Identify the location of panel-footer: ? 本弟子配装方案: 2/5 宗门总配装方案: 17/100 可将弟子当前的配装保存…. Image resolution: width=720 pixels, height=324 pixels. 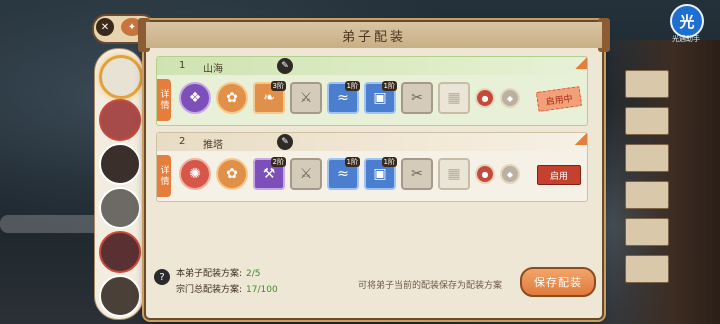
(375, 290).